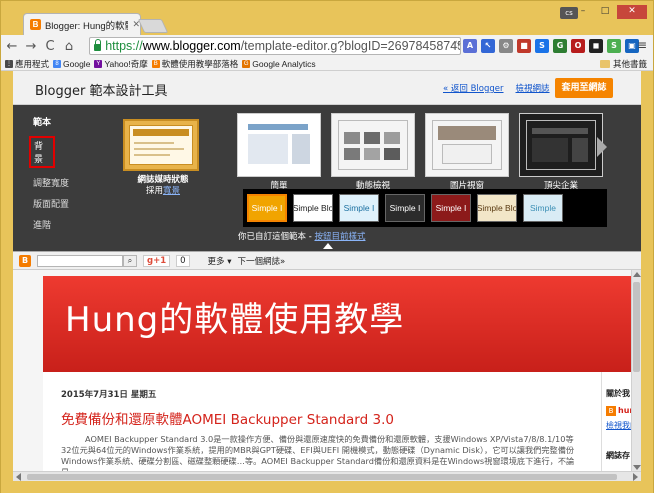  I want to click on folder-icon, so click(604, 64).